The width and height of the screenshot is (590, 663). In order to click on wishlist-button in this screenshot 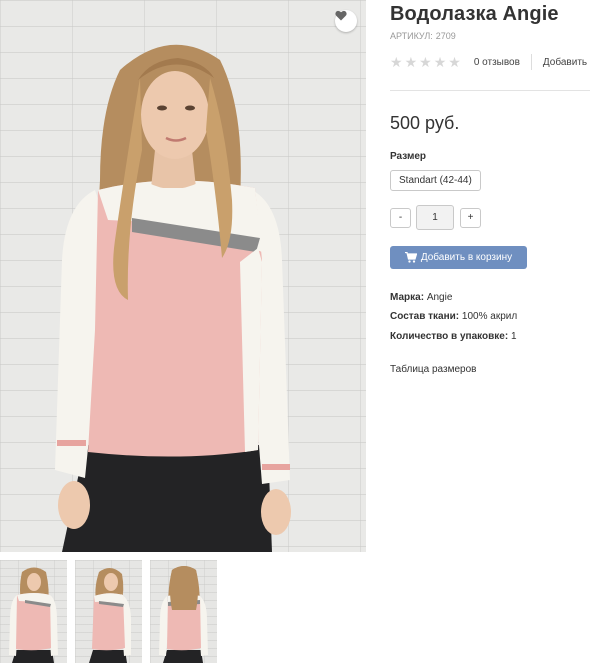, I will do `click(346, 21)`.